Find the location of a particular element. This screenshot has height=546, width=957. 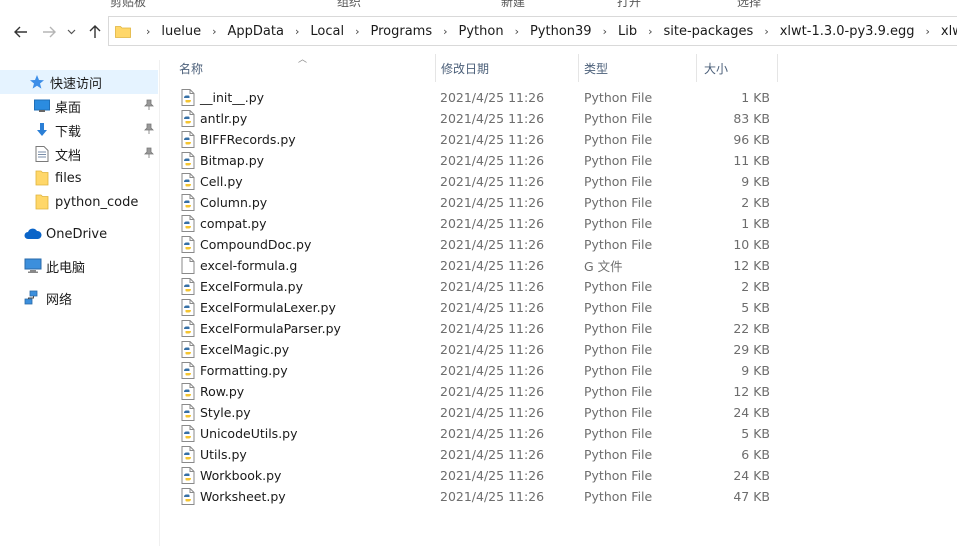

file-size: 24 KB is located at coordinates (751, 475).